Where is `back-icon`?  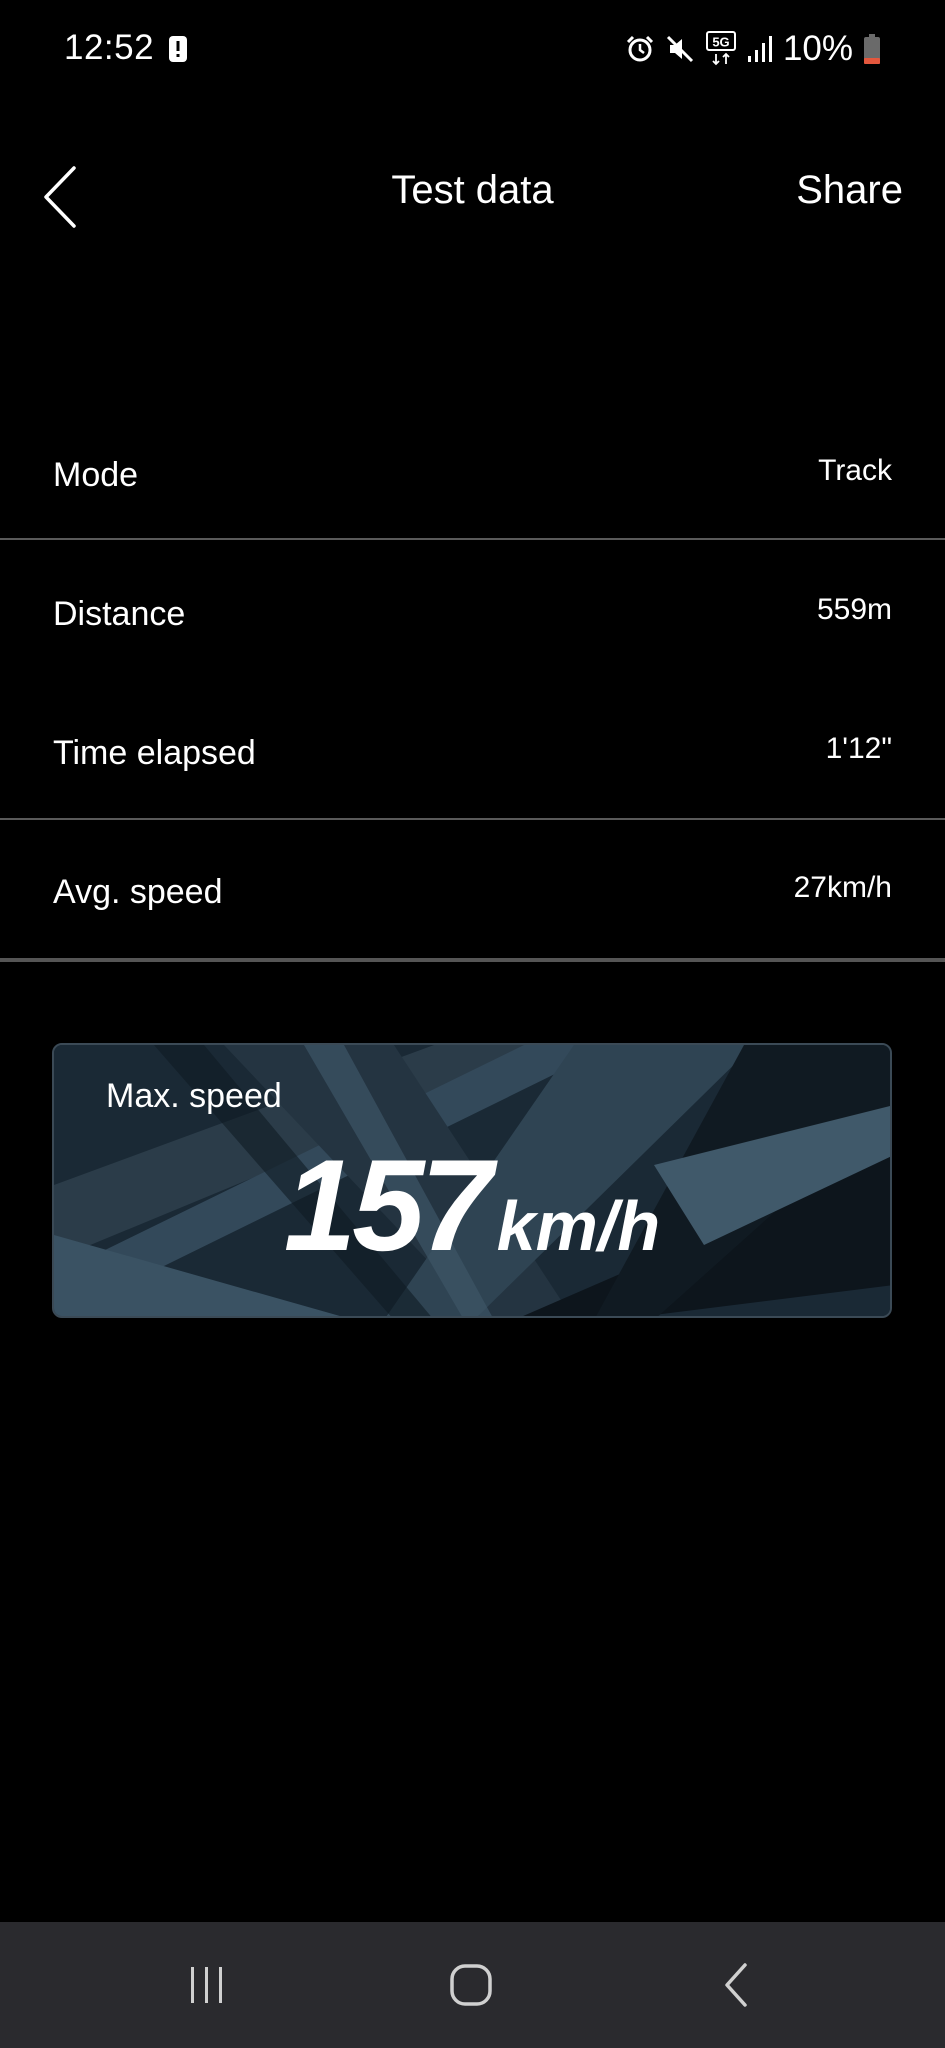 back-icon is located at coordinates (736, 1985).